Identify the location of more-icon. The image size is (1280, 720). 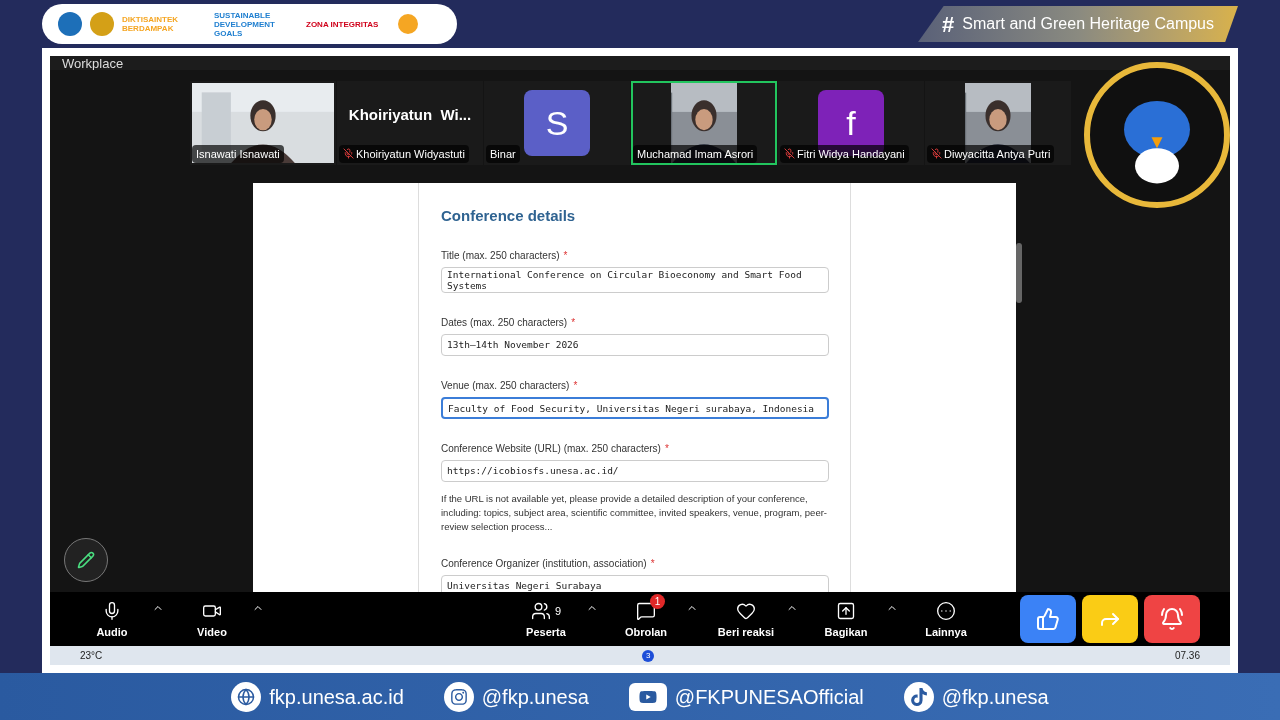
(946, 610).